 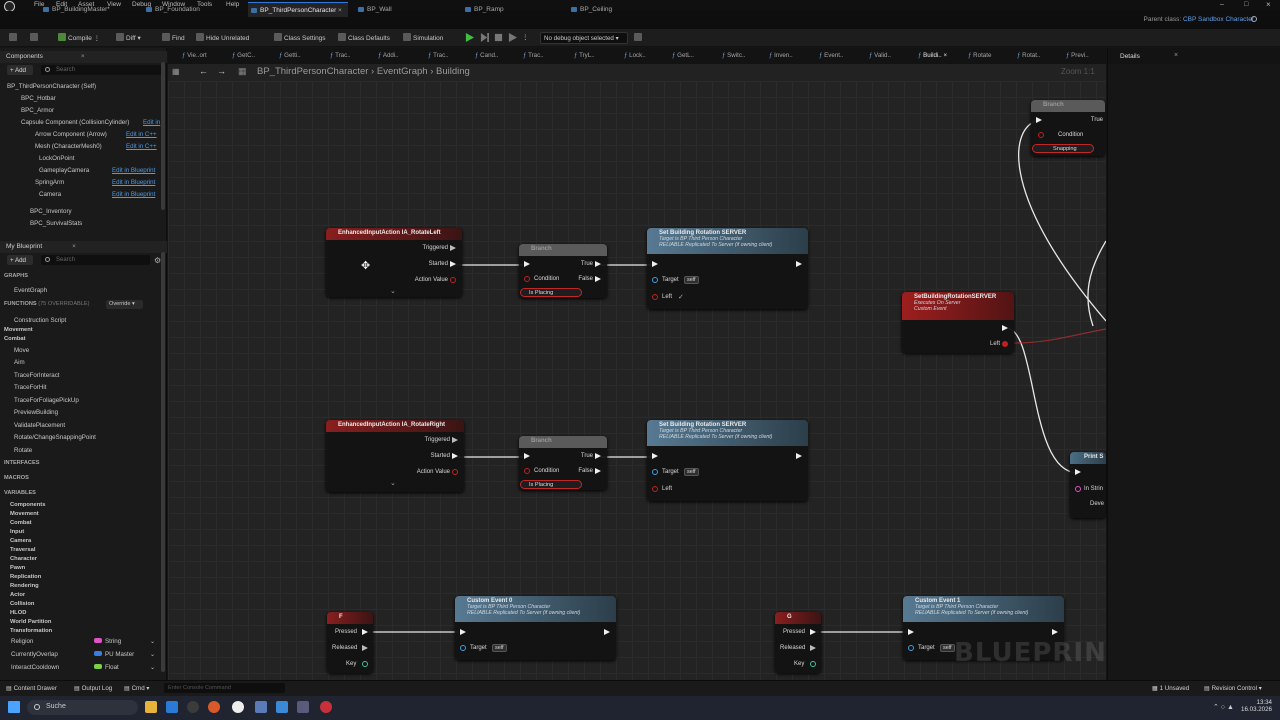 I want to click on component-item: BPC_Inventory, so click(x=51, y=211).